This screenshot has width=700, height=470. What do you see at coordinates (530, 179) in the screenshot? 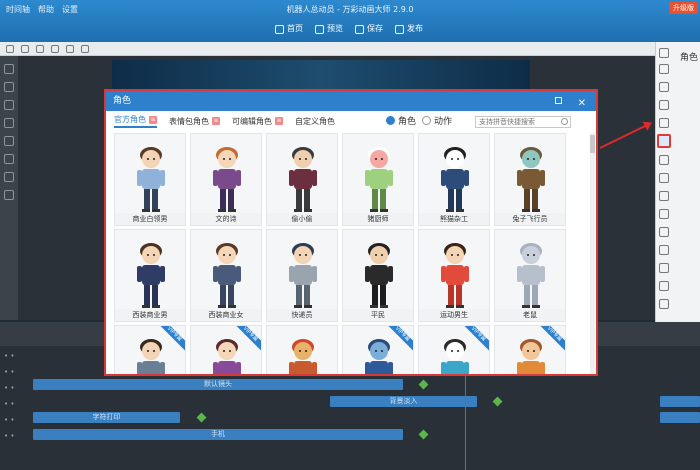
I see `character-card: 兔子飞行员` at bounding box center [530, 179].